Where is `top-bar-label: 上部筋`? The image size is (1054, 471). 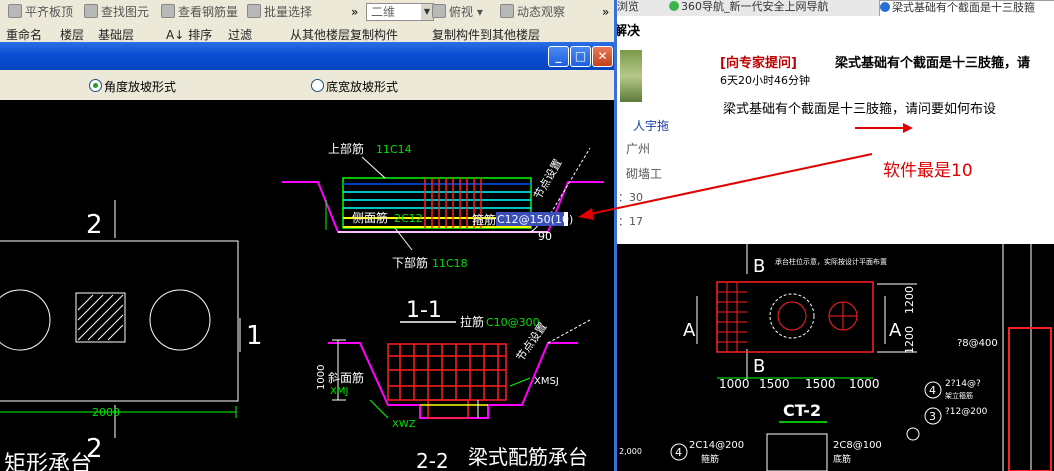 top-bar-label: 上部筋 is located at coordinates (346, 148).